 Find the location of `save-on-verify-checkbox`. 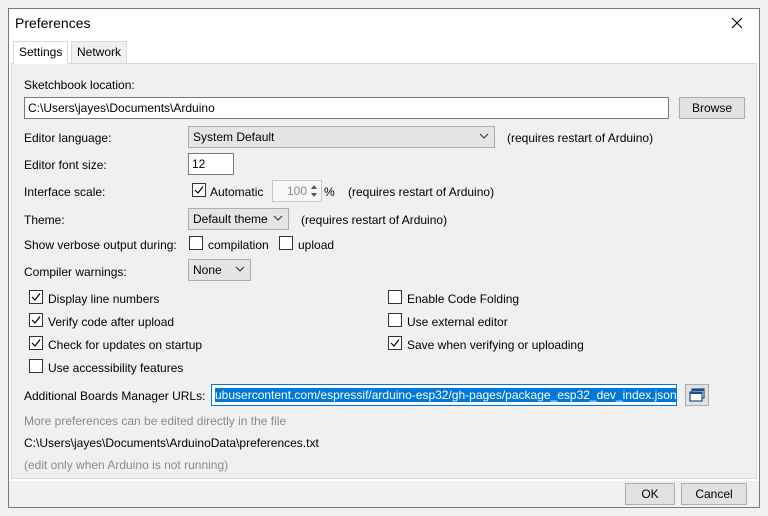

save-on-verify-checkbox is located at coordinates (395, 343).